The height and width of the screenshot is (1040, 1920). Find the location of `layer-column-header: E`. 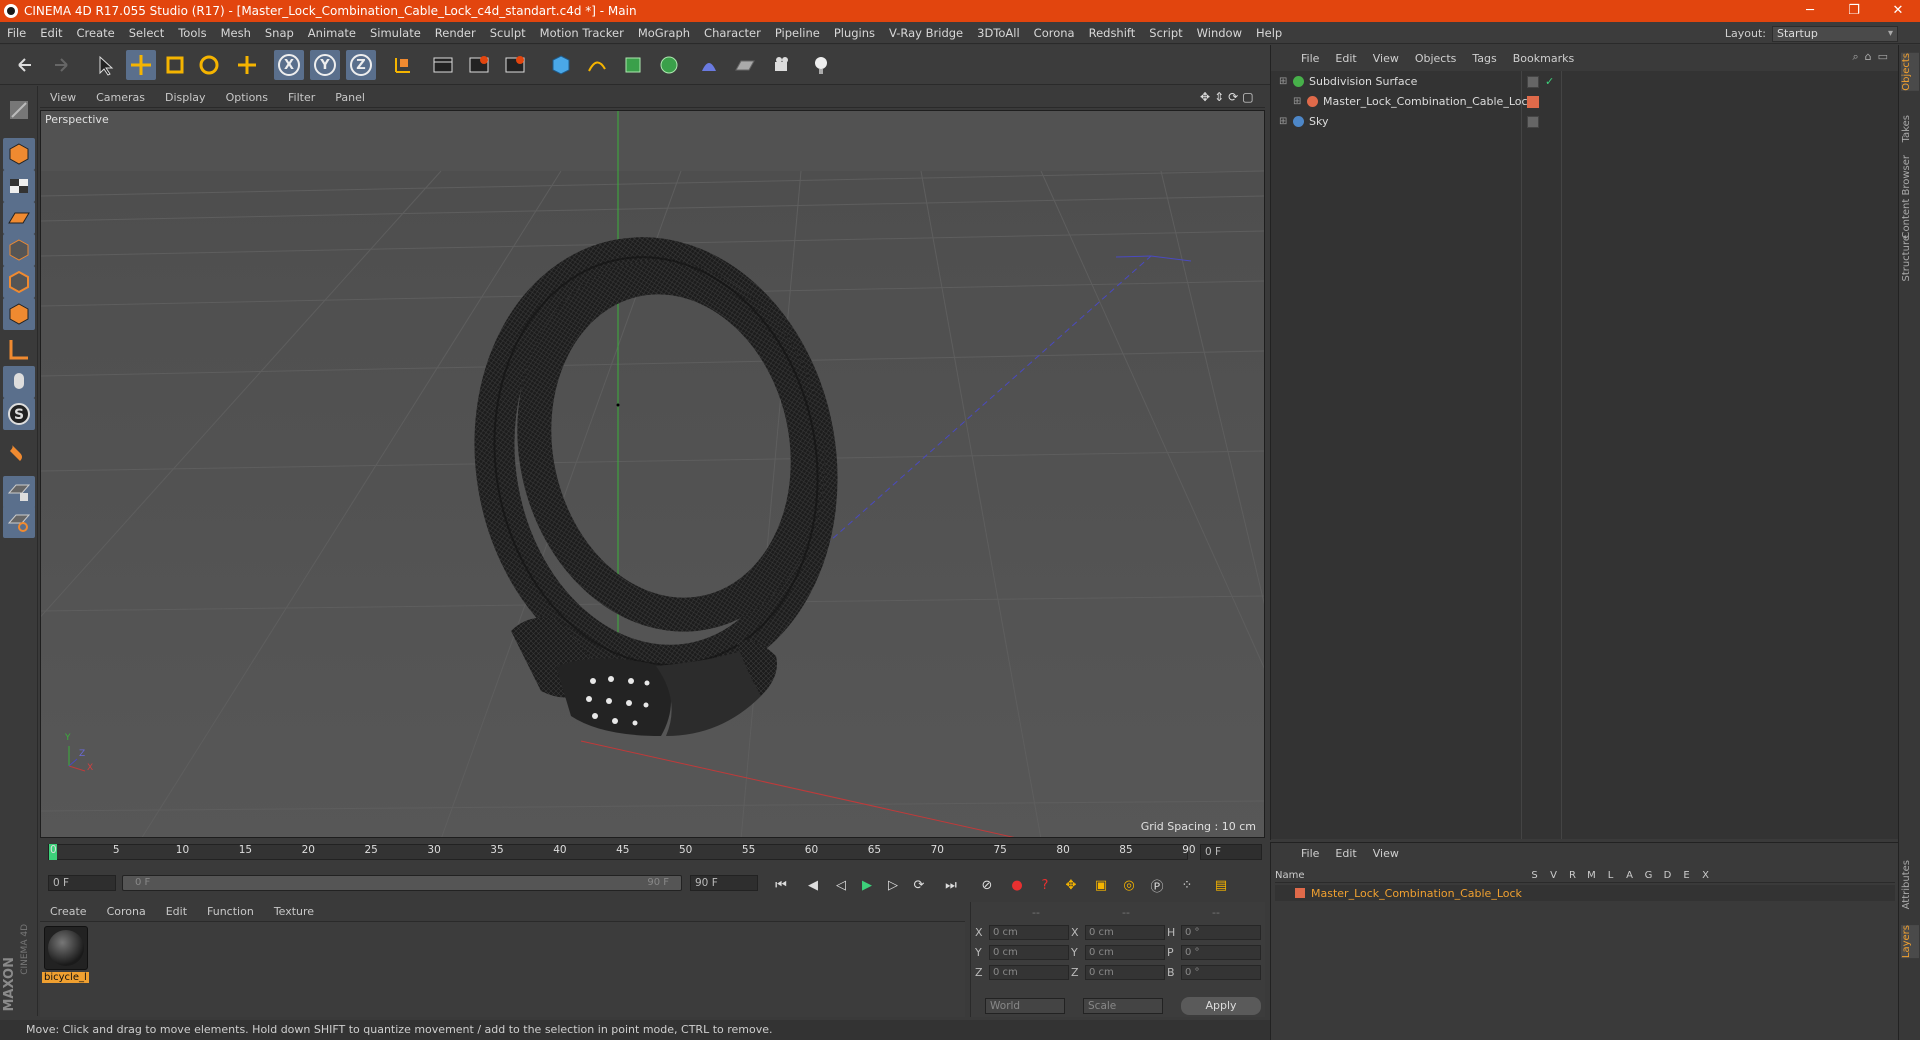

layer-column-header: E is located at coordinates (1686, 875).